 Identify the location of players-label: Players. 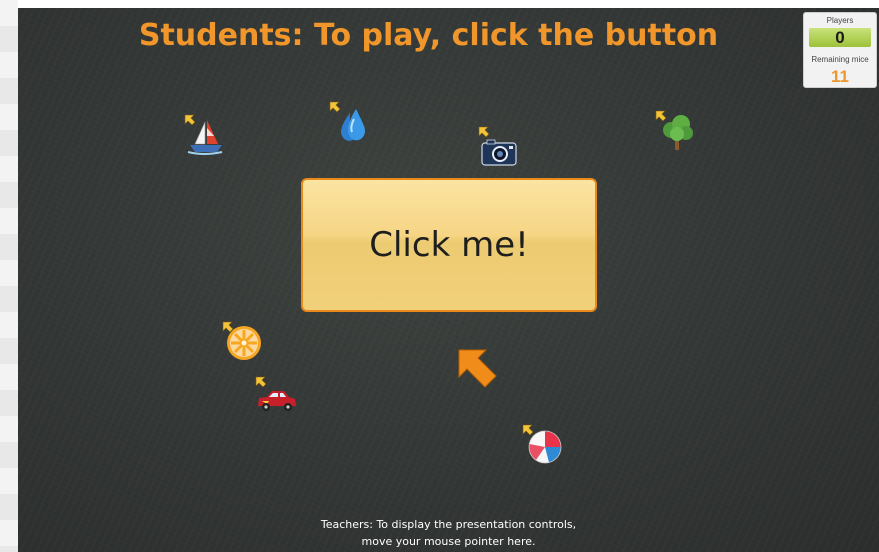
(840, 20).